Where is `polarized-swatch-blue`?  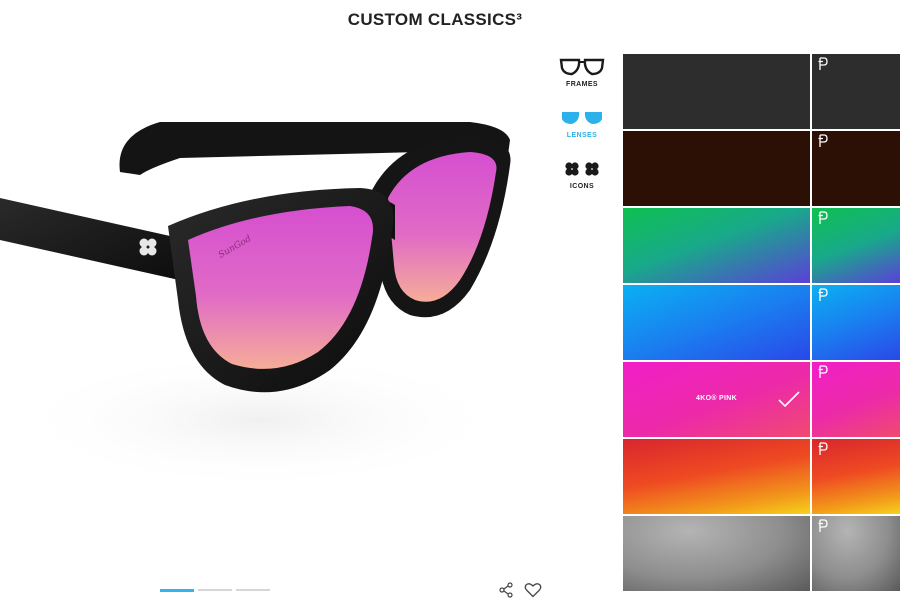
polarized-swatch-blue is located at coordinates (856, 322).